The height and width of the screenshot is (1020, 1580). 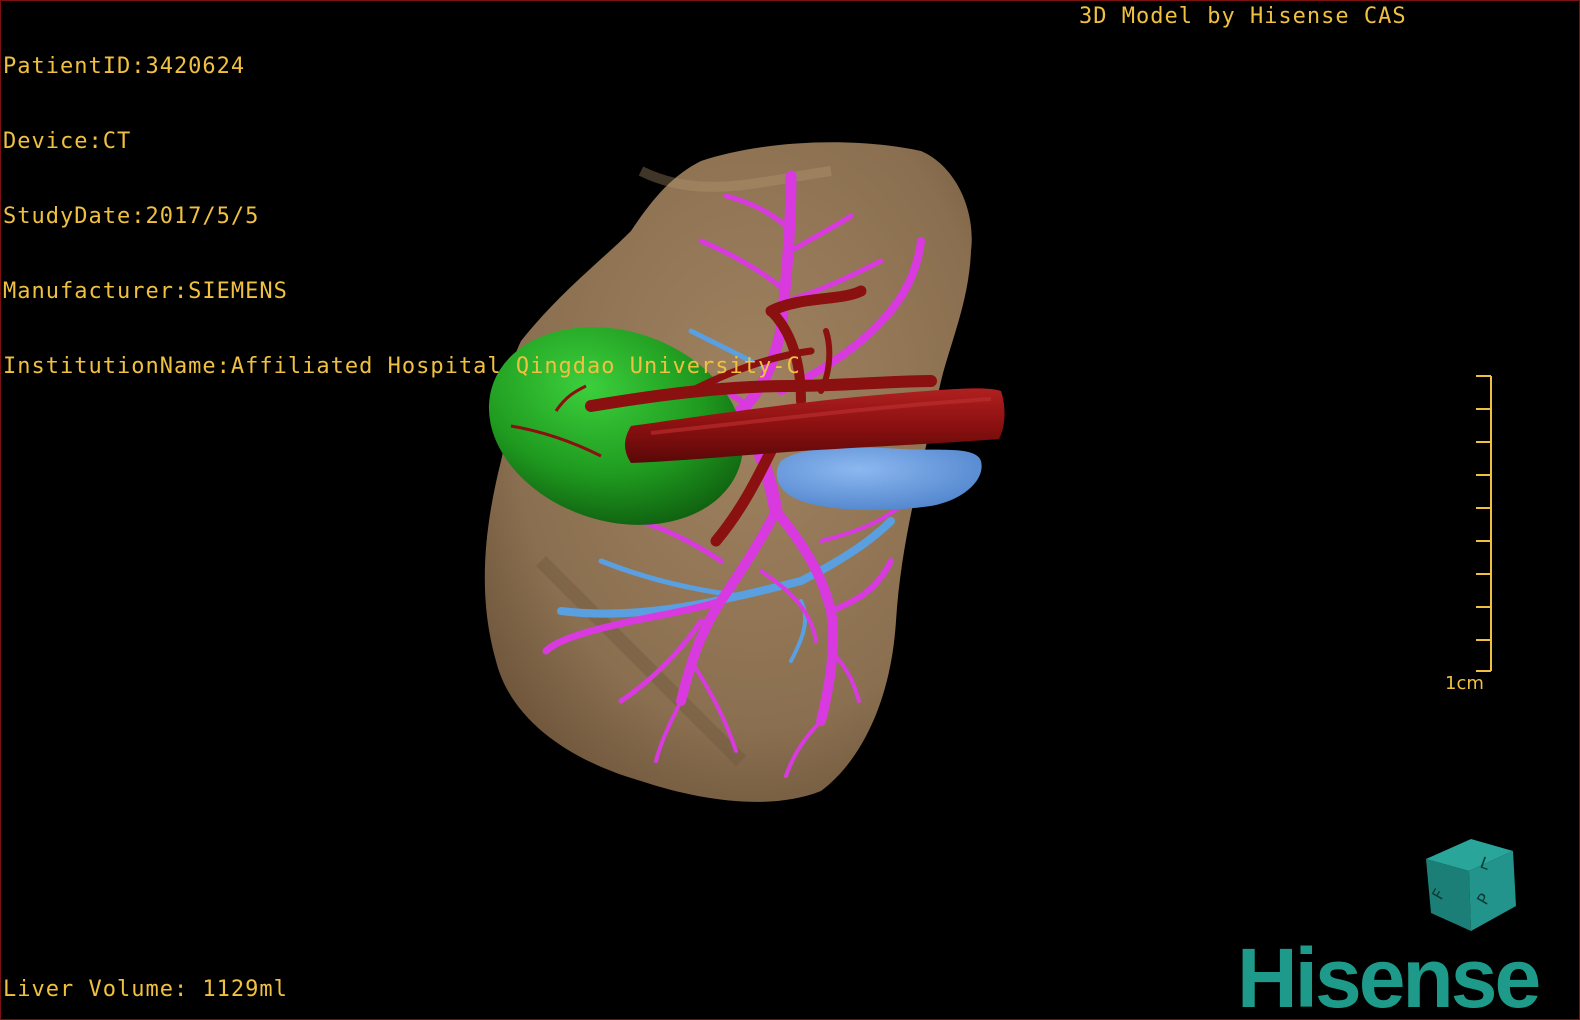 What do you see at coordinates (131, 216) in the screenshot?
I see `study-date: StudyDate:2017/5/5` at bounding box center [131, 216].